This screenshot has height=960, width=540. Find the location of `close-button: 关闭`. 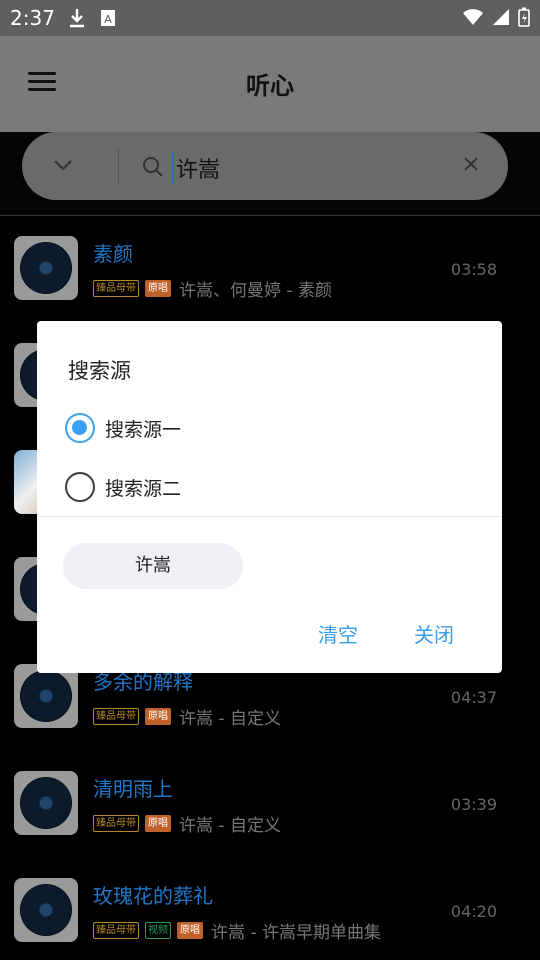

close-button: 关闭 is located at coordinates (434, 633).